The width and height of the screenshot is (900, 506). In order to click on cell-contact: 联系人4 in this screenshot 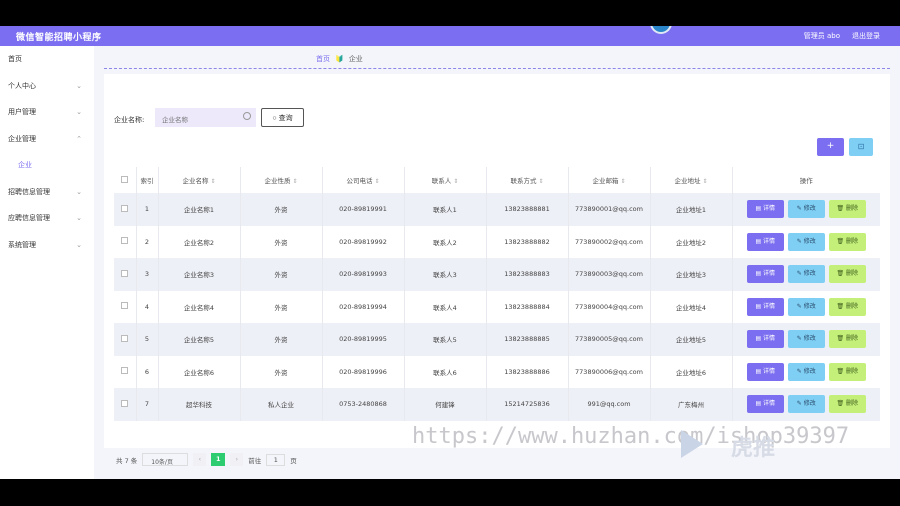, I will do `click(445, 306)`.